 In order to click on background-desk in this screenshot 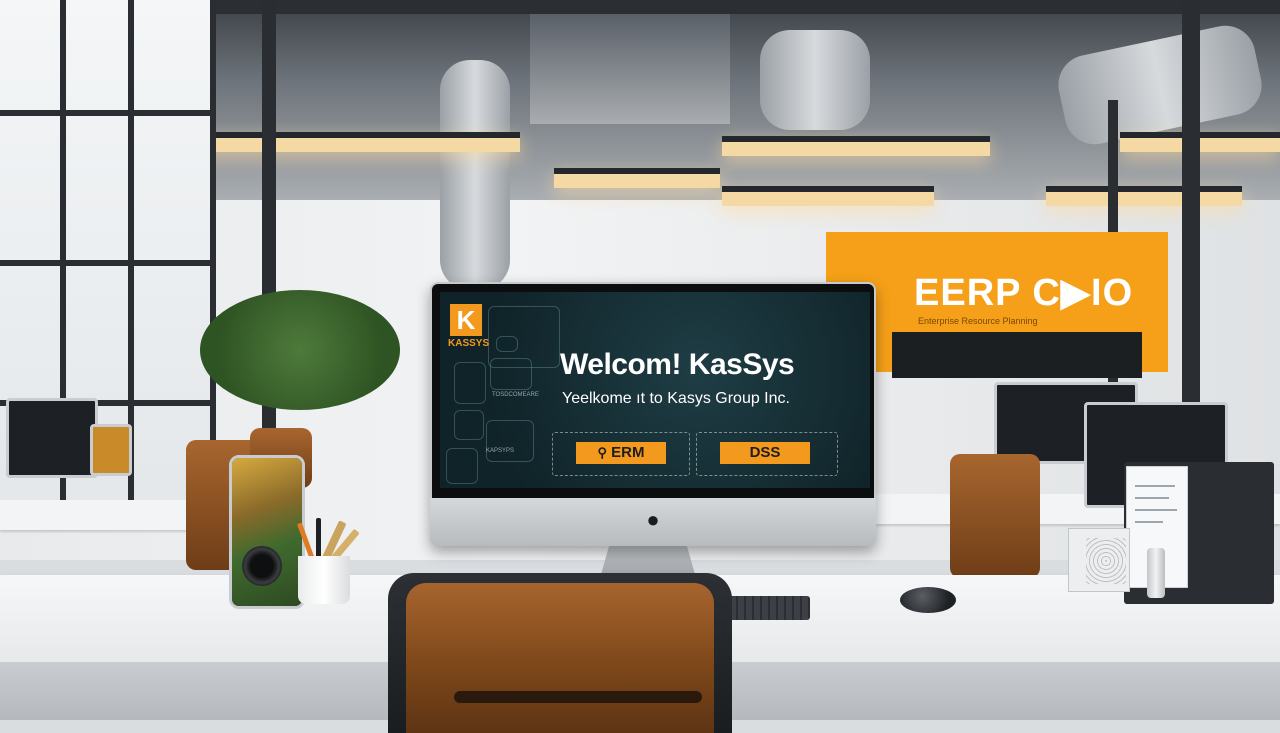, I will do `click(100, 515)`.